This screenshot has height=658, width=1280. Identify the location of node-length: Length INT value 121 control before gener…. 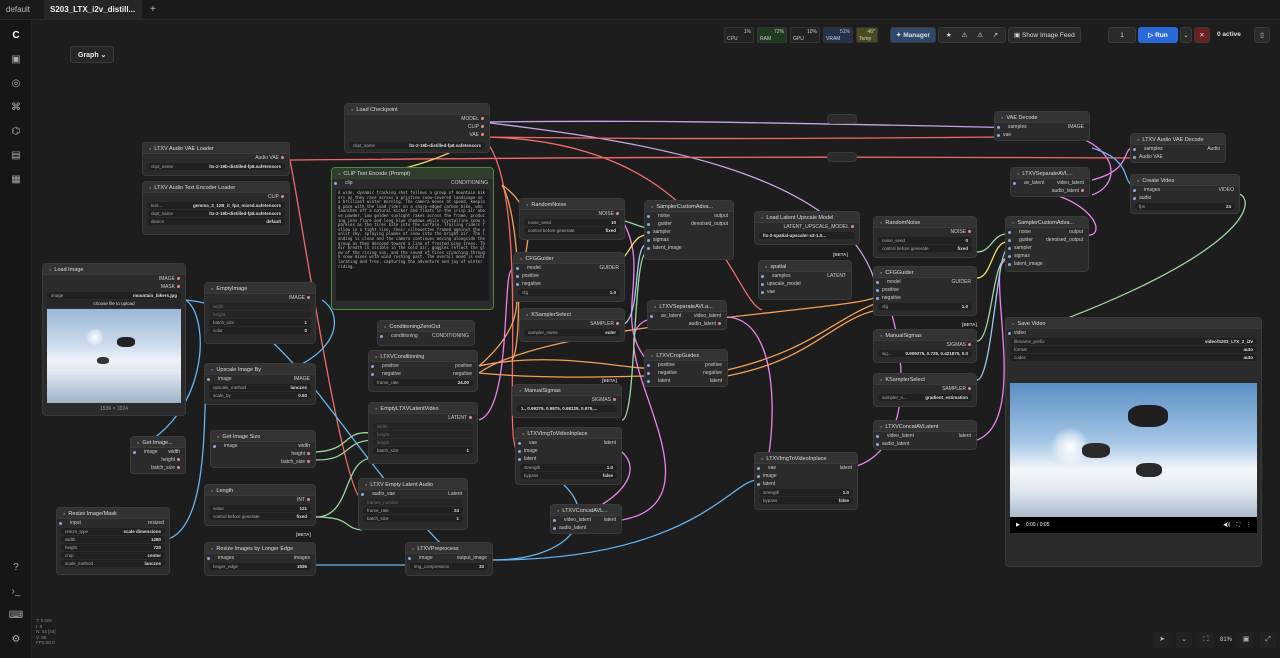
(260, 505).